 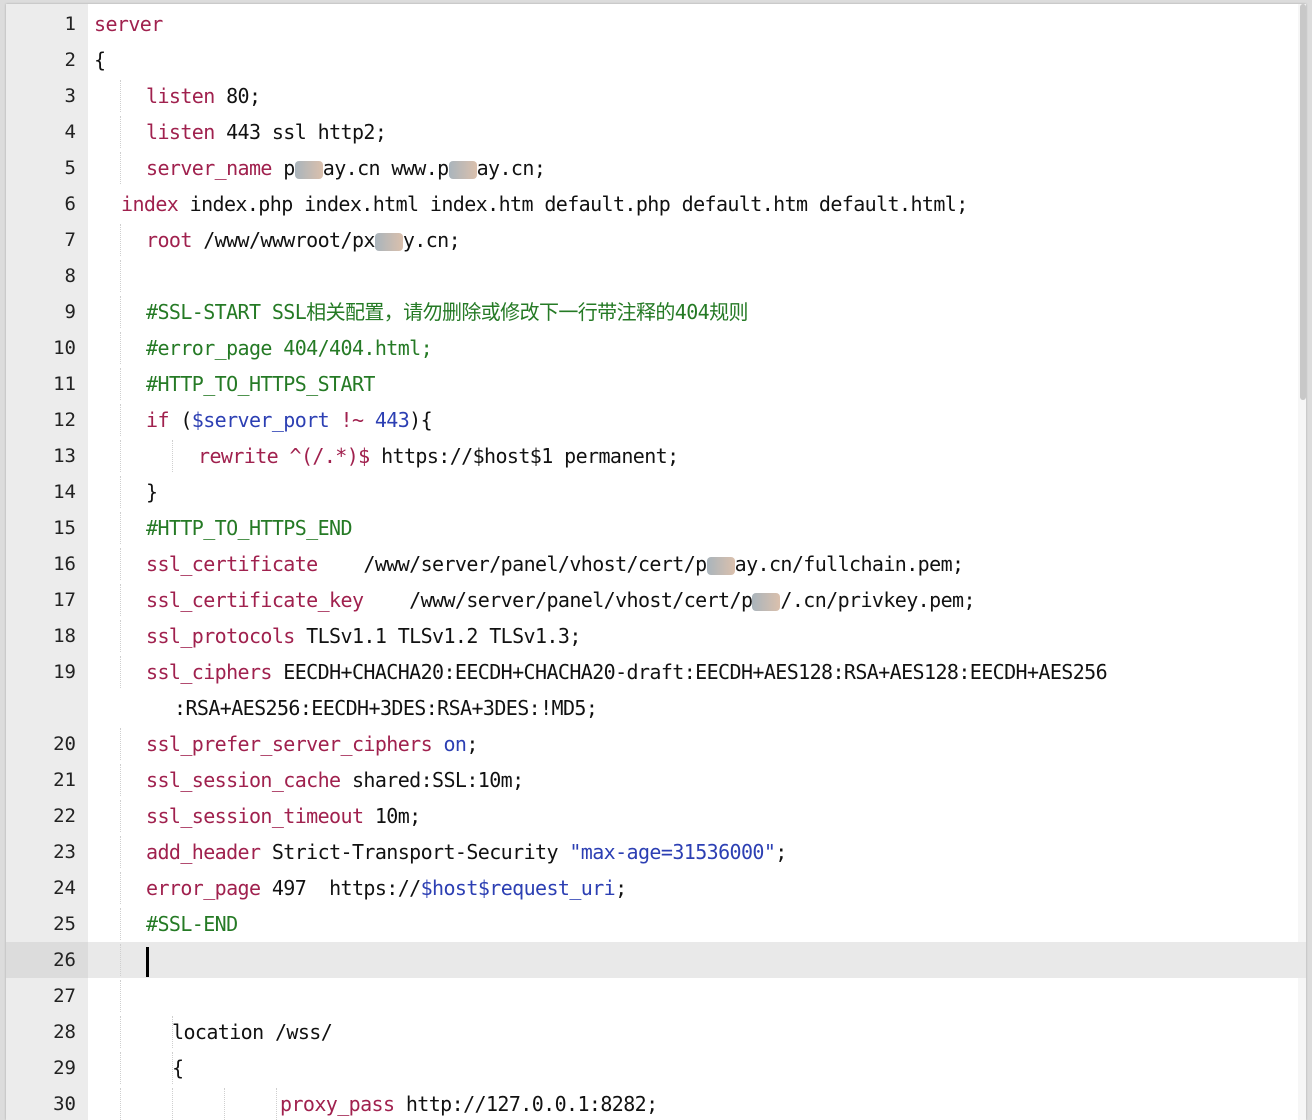 I want to click on code-line: 25 #SSL-END, so click(x=656, y=924).